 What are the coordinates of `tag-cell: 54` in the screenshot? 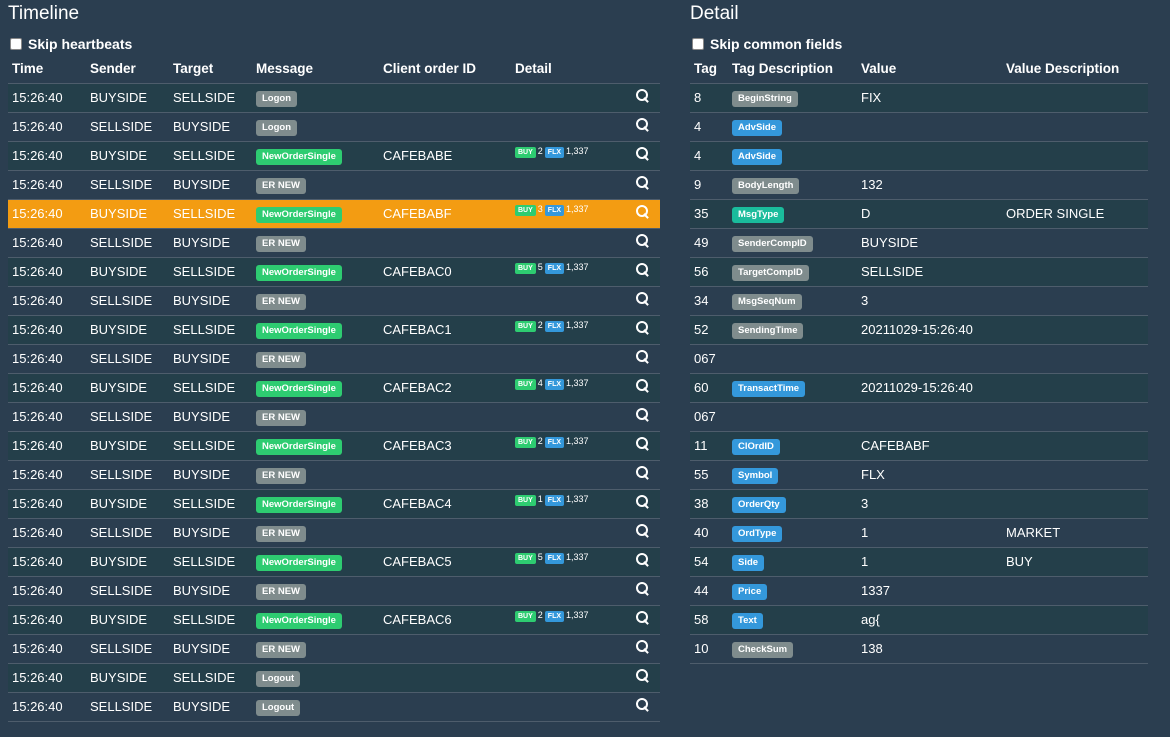 It's located at (701, 561).